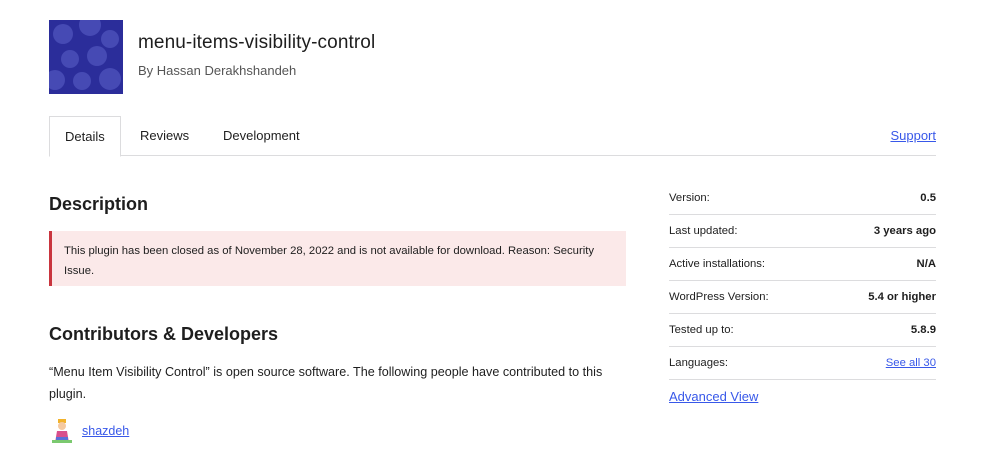  Describe the element at coordinates (802, 363) in the screenshot. I see `meta-row-languages: Languages: See all 30` at that location.